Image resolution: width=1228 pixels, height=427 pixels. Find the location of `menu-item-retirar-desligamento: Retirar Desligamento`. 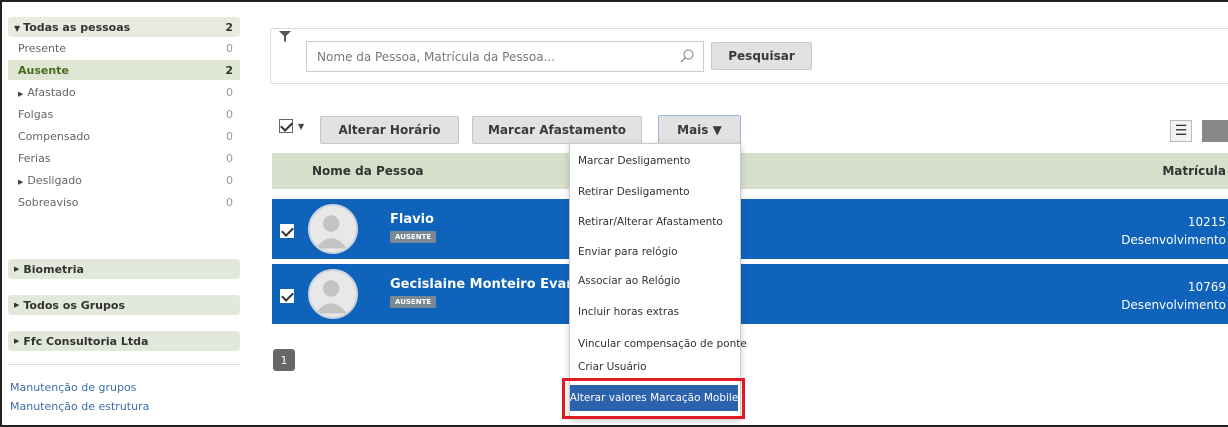

menu-item-retirar-desligamento: Retirar Desligamento is located at coordinates (634, 192).